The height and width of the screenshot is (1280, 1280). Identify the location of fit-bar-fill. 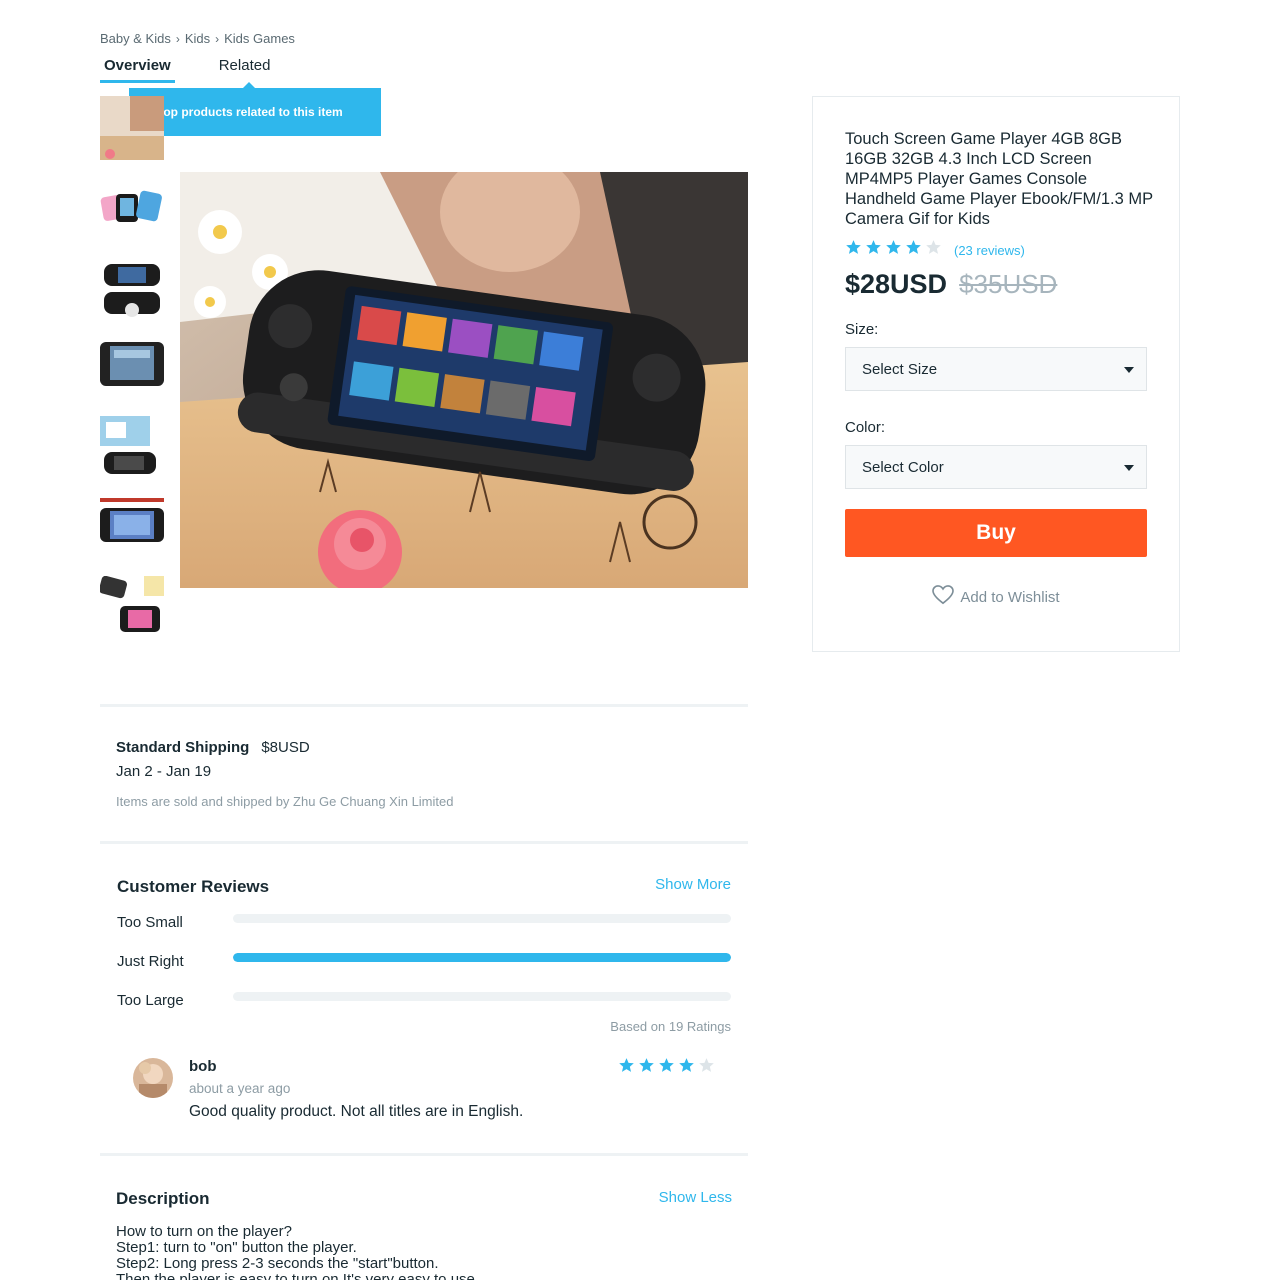
(482, 957).